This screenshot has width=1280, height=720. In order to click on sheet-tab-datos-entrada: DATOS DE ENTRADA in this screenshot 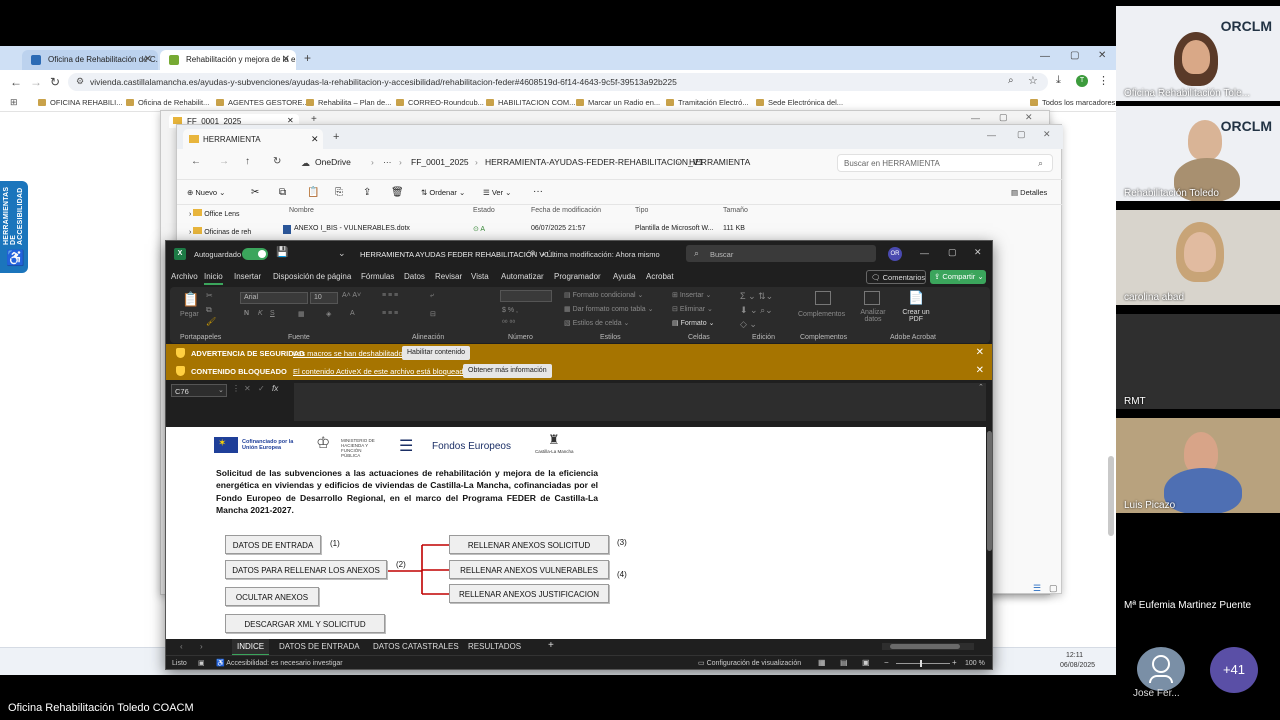, I will do `click(319, 646)`.